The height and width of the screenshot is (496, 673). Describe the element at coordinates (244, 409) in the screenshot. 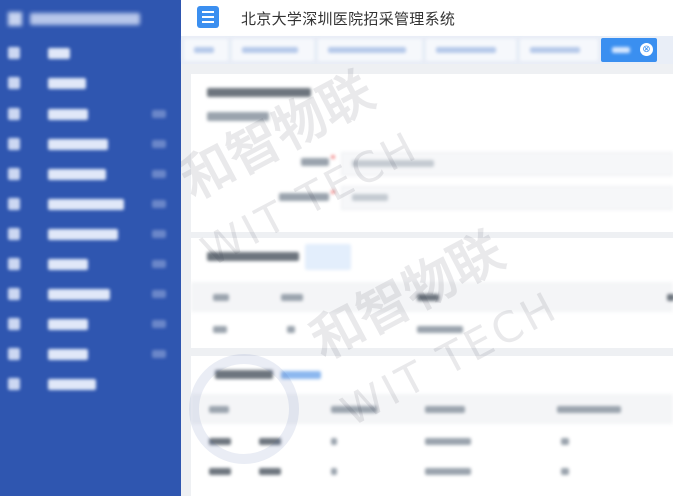

I see `watermark-logo` at that location.